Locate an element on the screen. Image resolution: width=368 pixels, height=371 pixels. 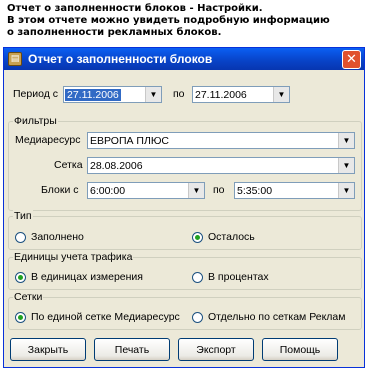
grid-label: Сетка is located at coordinates (68, 165).